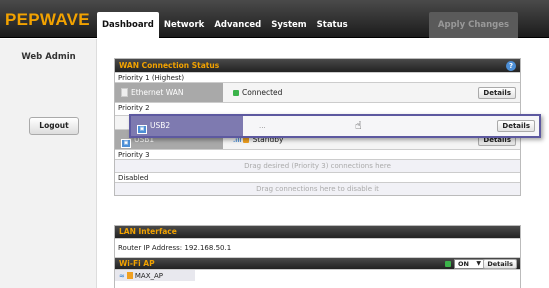 This screenshot has width=549, height=288. I want to click on wifi-details-button: Details, so click(500, 264).